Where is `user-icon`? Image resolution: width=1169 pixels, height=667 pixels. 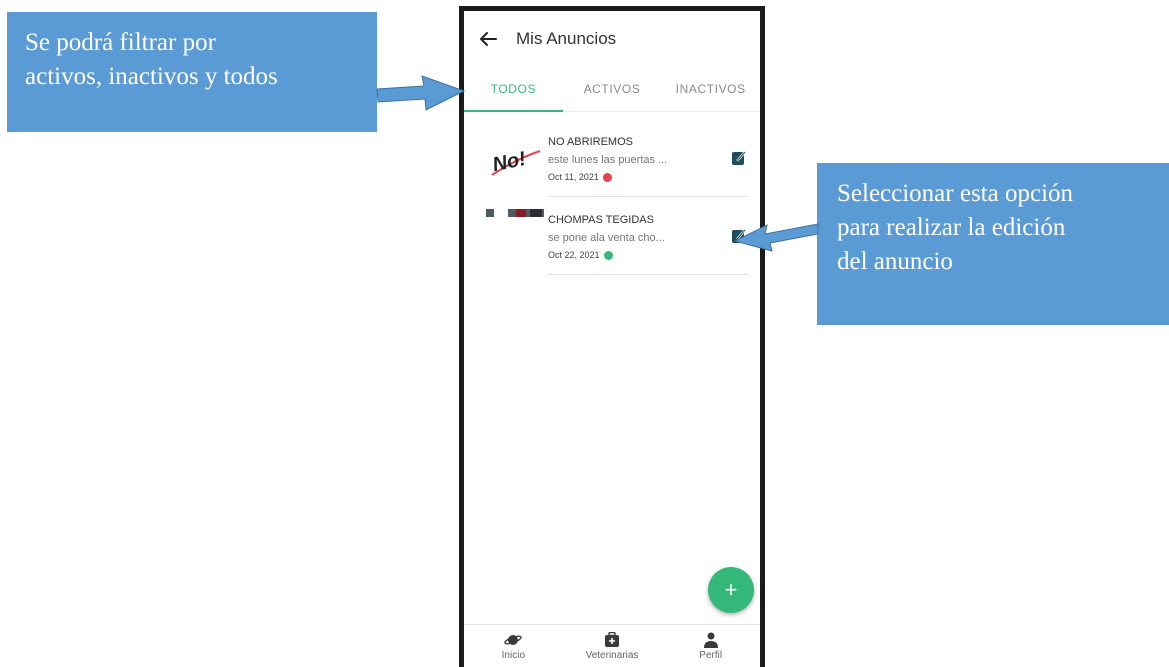 user-icon is located at coordinates (710, 640).